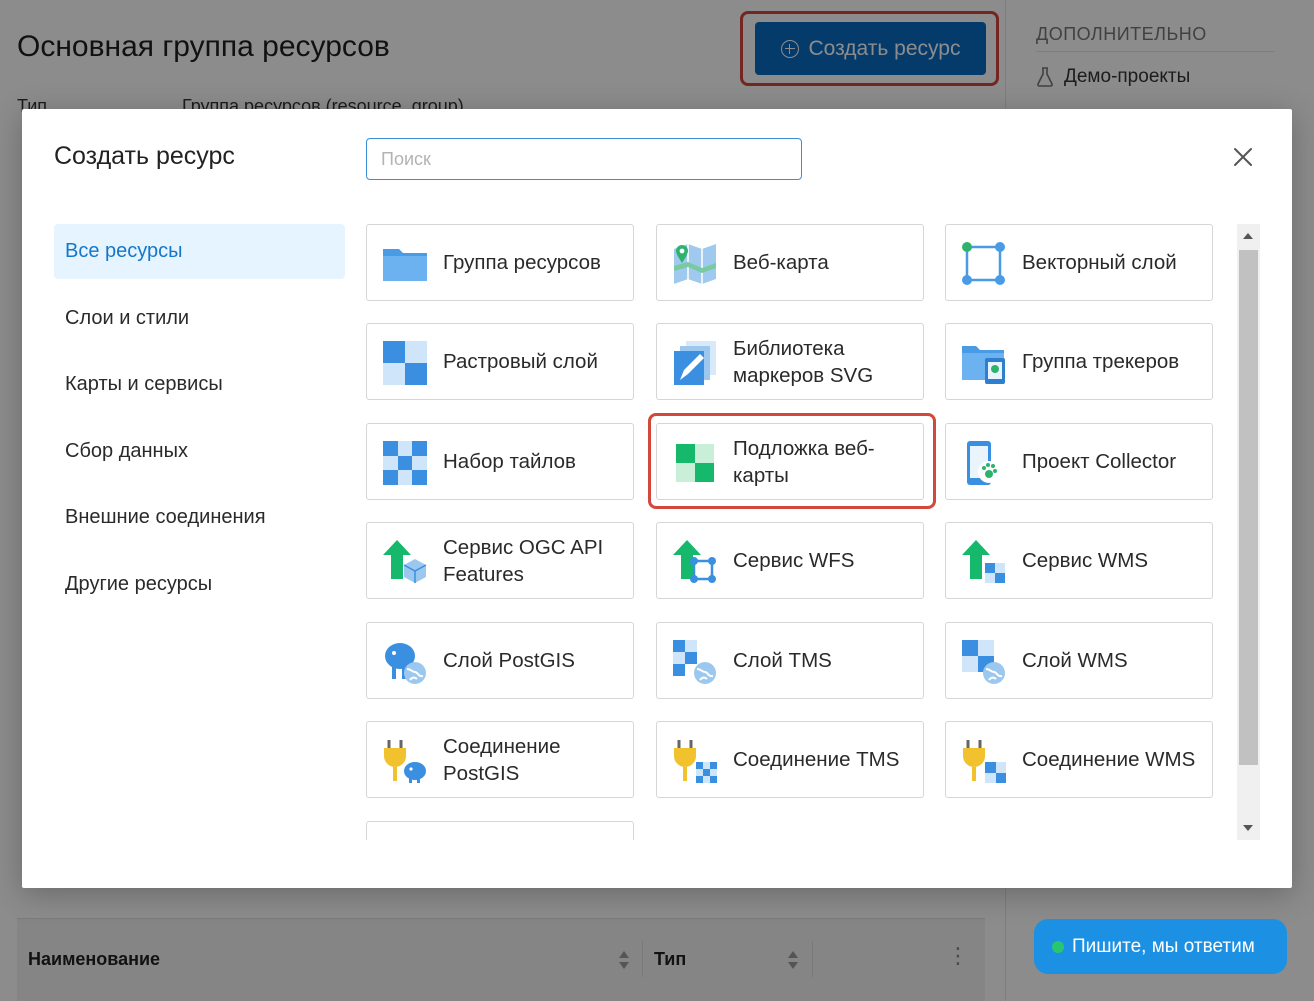 This screenshot has height=1001, width=1314. I want to click on card-wms-connection: Соединение WMS, so click(1079, 759).